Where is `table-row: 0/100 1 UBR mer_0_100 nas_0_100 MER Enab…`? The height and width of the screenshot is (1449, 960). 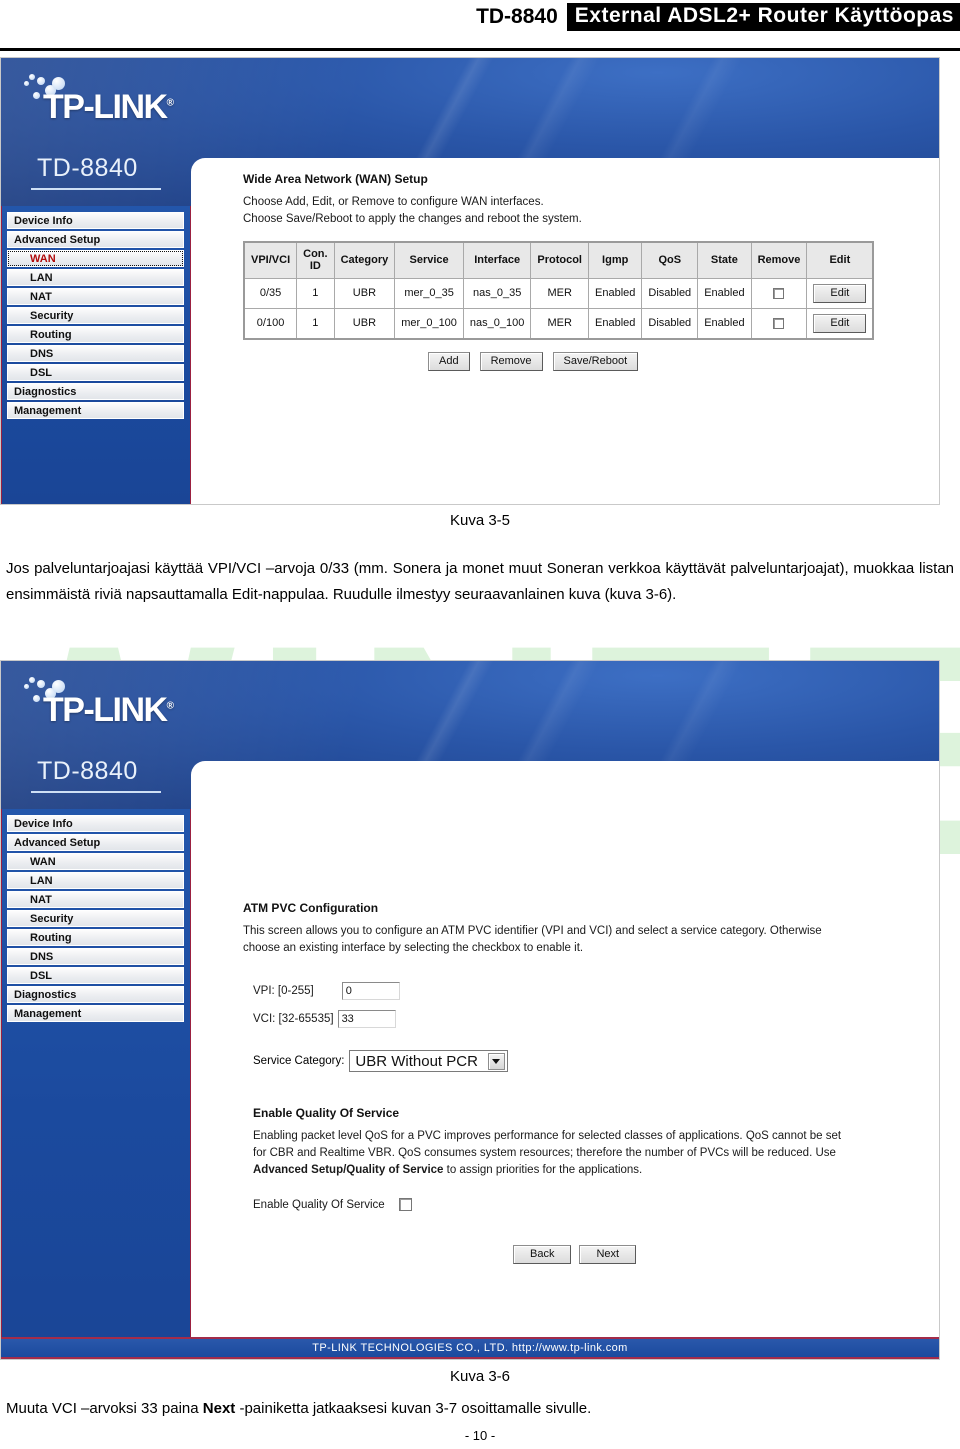 table-row: 0/100 1 UBR mer_0_100 nas_0_100 MER Enab… is located at coordinates (558, 323).